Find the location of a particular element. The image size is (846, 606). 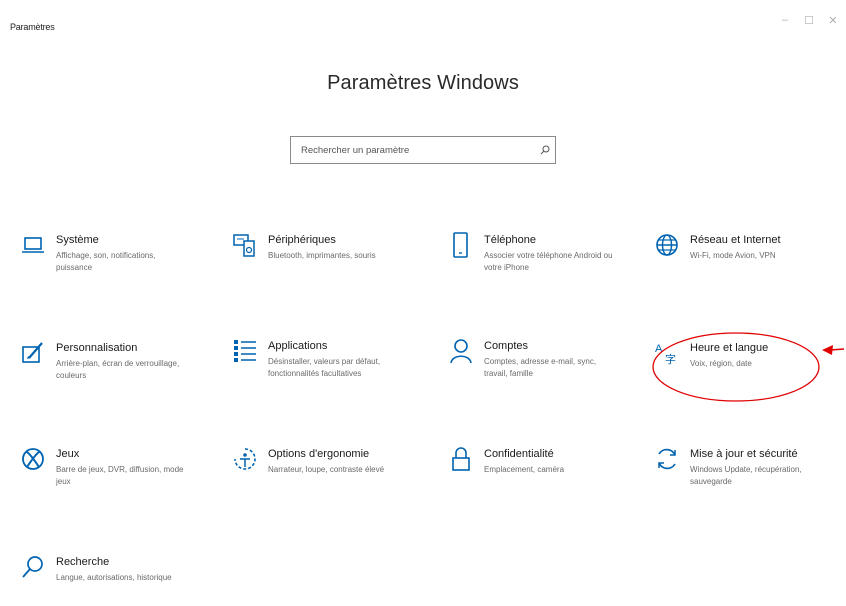

tile-description: Bluetooth, imprimantes, souris is located at coordinates (322, 255).